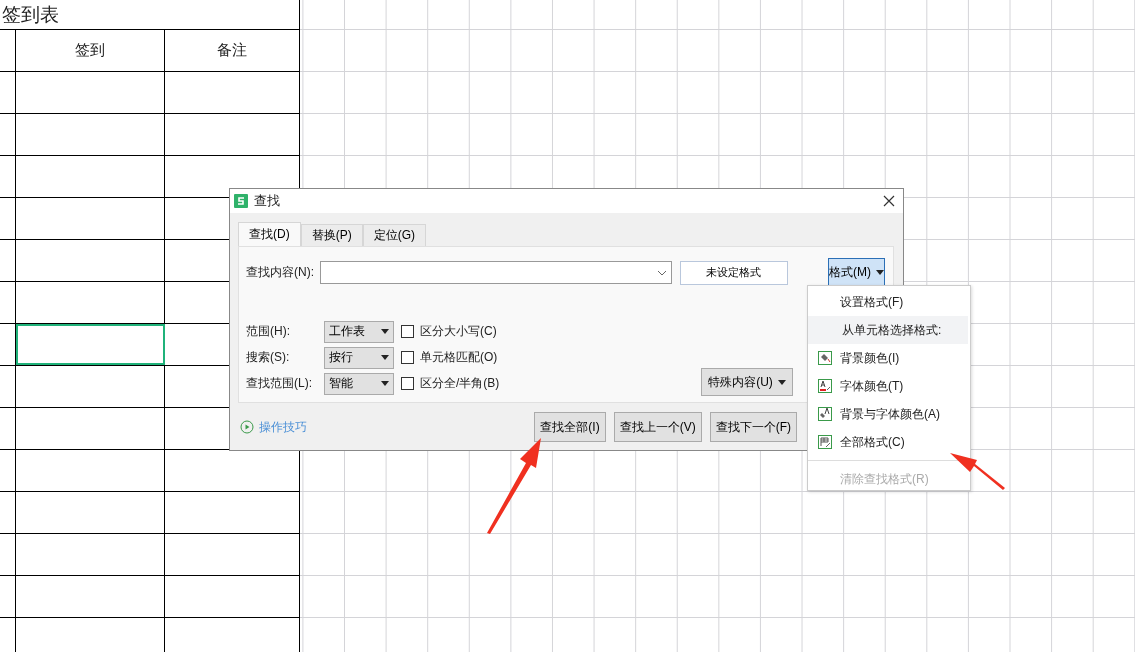 This screenshot has height=652, width=1135. I want to click on play-icon, so click(247, 427).